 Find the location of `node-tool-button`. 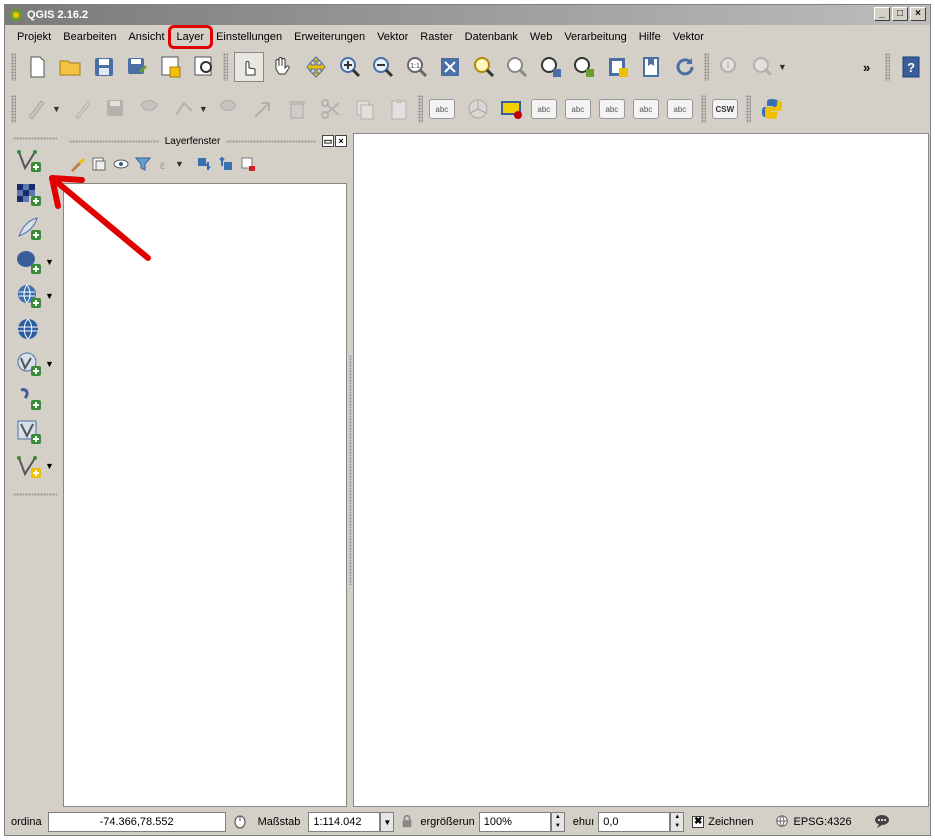

node-tool-button is located at coordinates (229, 109).